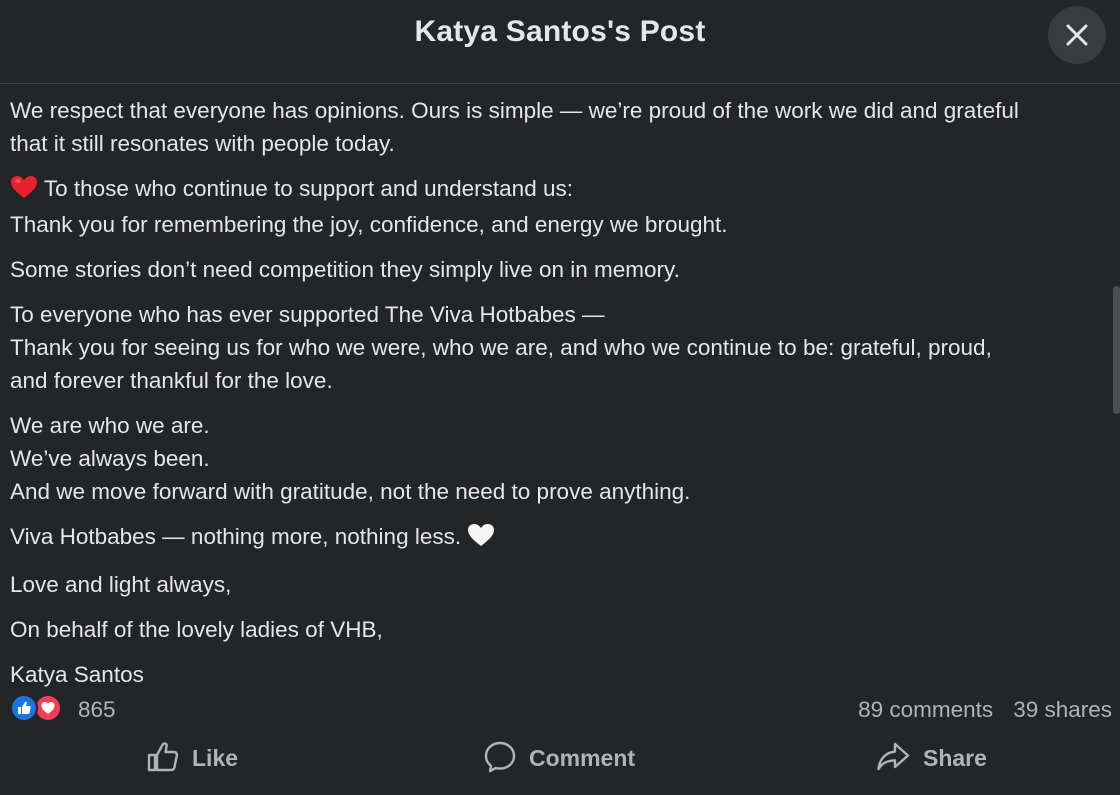  What do you see at coordinates (893, 756) in the screenshot?
I see `share-icon` at bounding box center [893, 756].